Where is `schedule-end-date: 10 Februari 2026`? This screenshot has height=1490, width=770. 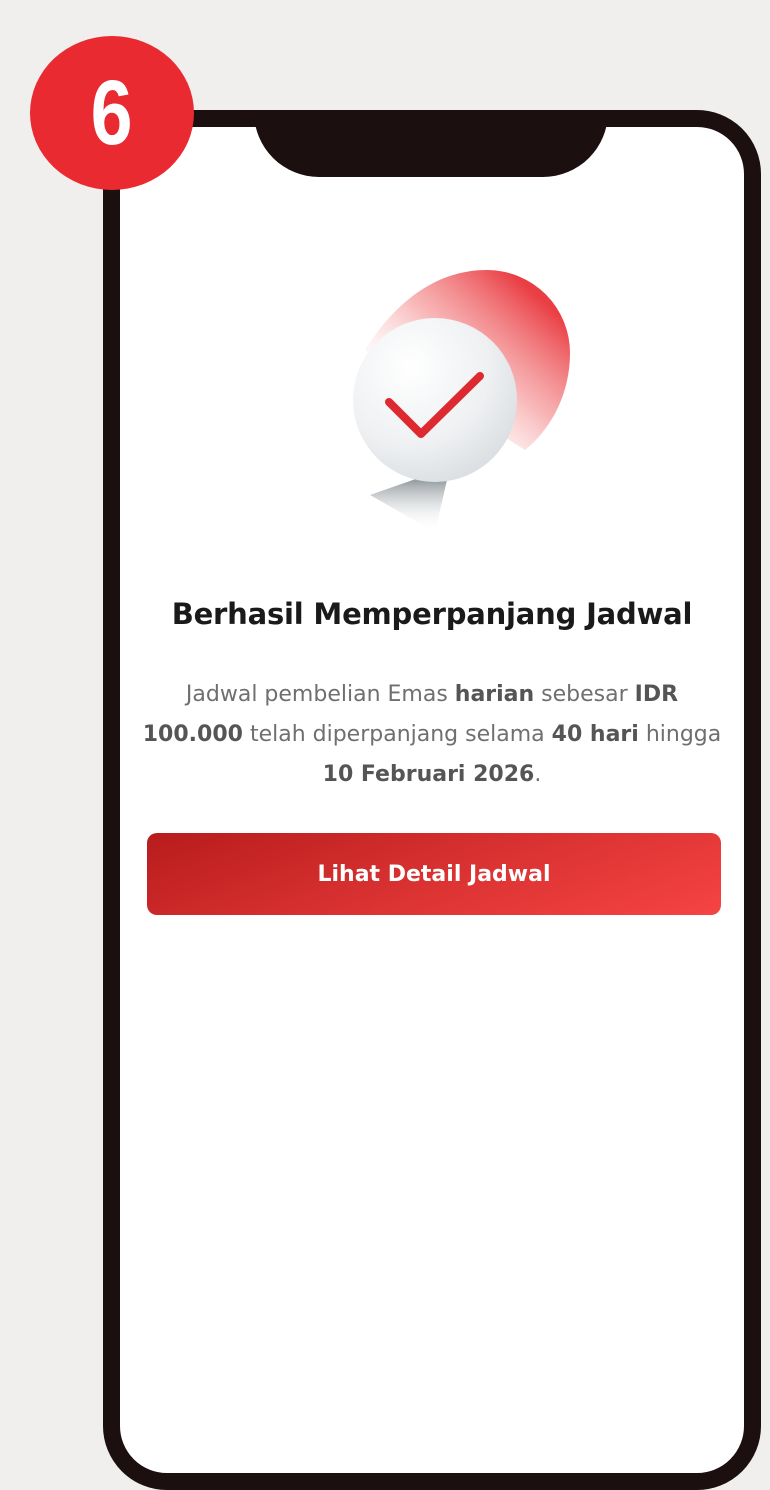 schedule-end-date: 10 Februari 2026 is located at coordinates (428, 774).